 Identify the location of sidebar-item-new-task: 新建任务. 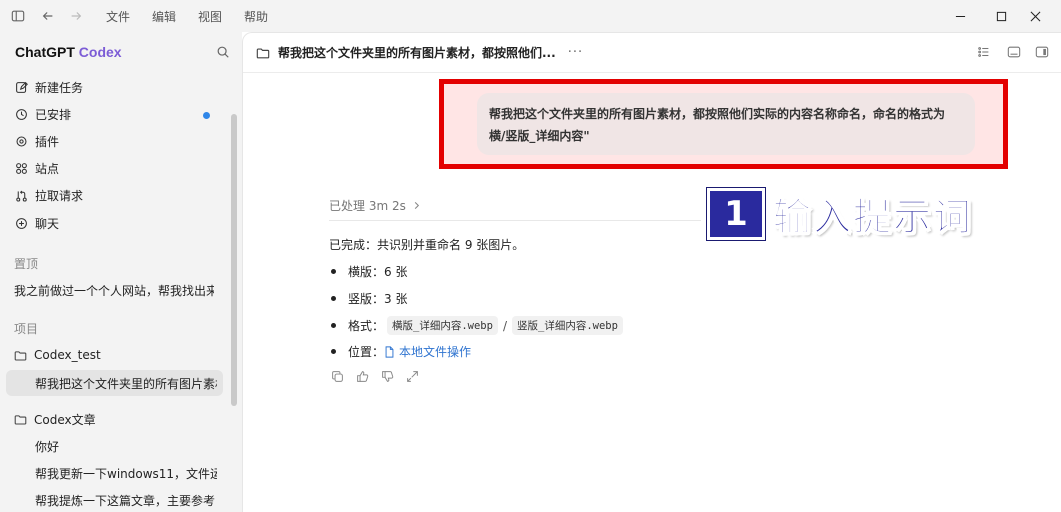
(48, 87).